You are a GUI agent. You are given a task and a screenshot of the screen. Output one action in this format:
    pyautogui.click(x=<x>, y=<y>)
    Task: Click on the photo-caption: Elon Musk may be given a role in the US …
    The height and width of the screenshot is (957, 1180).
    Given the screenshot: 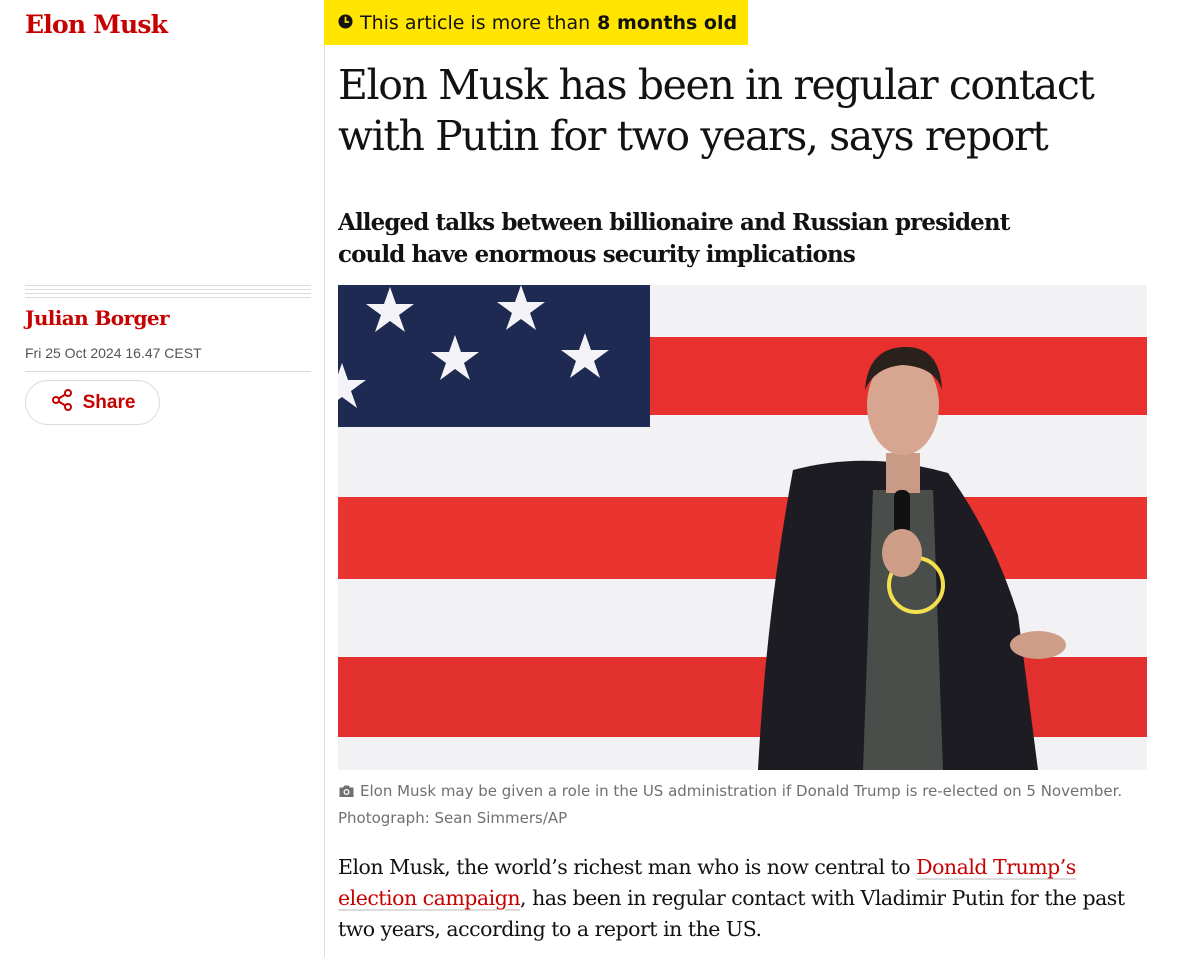 What is the action you would take?
    pyautogui.click(x=733, y=805)
    